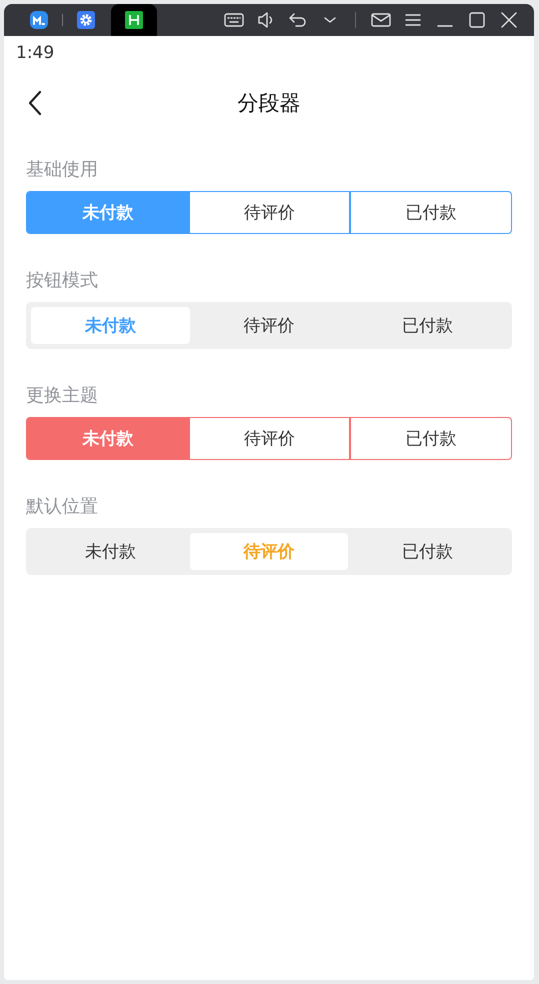 The image size is (539, 984). I want to click on status-time: 1:49, so click(36, 53).